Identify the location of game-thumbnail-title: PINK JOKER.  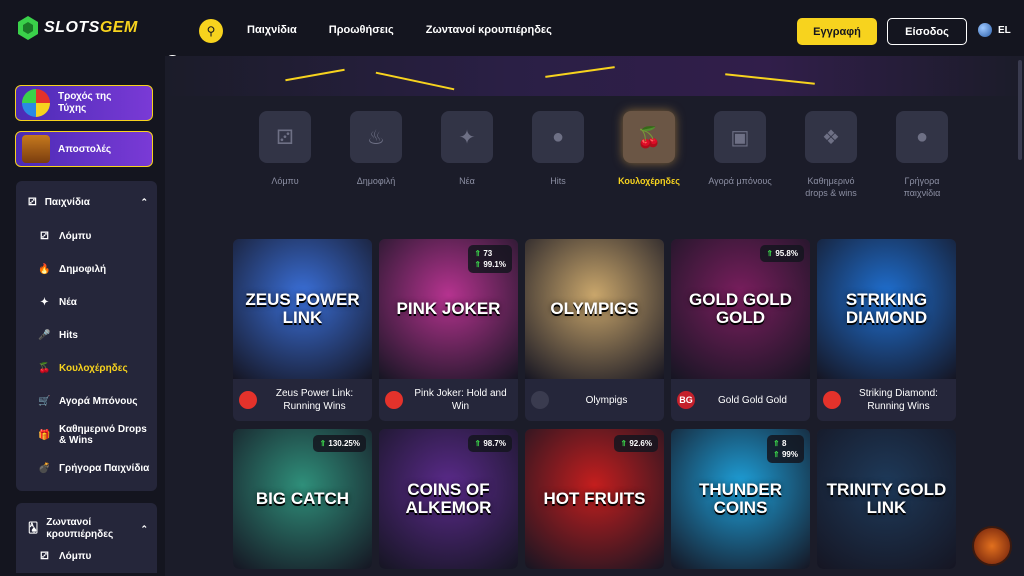
(448, 308).